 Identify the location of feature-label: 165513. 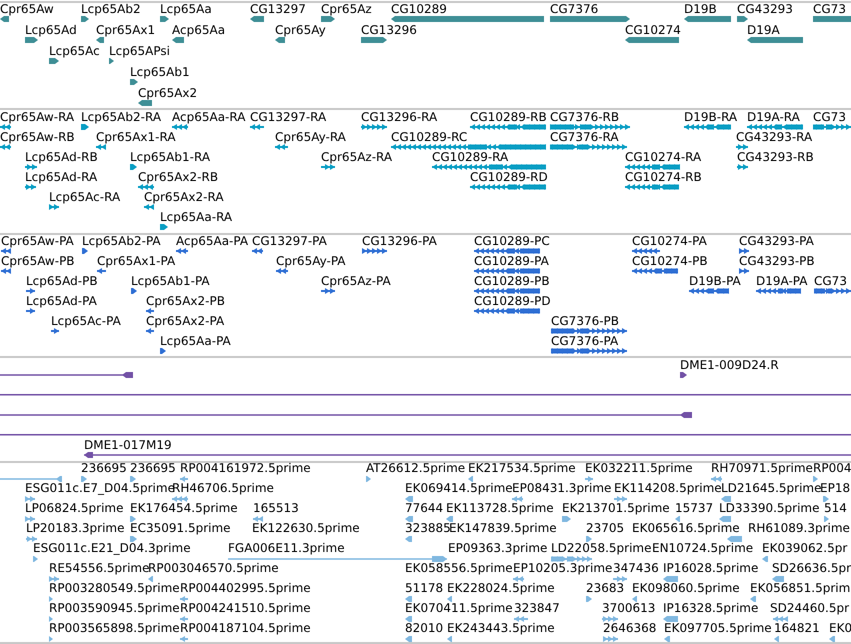
(276, 508).